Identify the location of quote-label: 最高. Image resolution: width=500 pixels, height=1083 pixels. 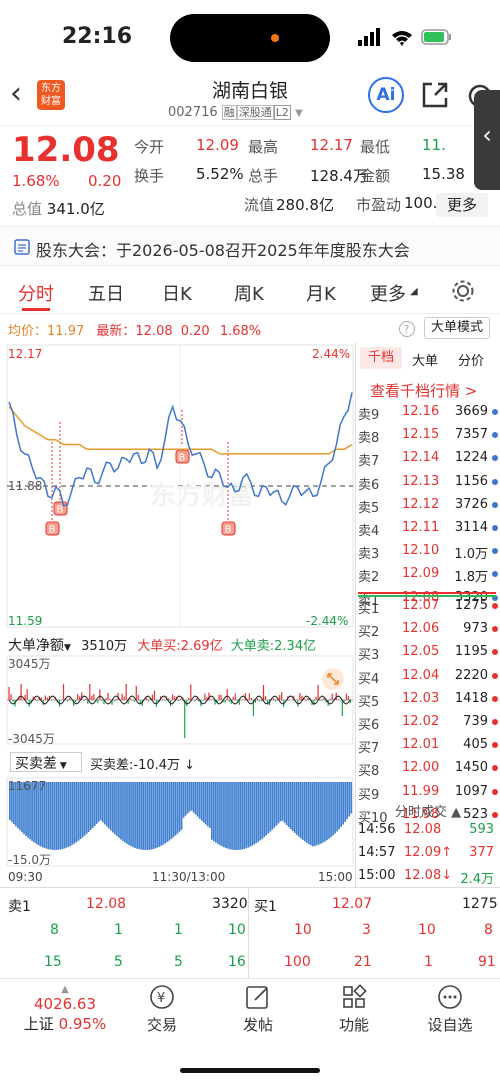
(263, 147).